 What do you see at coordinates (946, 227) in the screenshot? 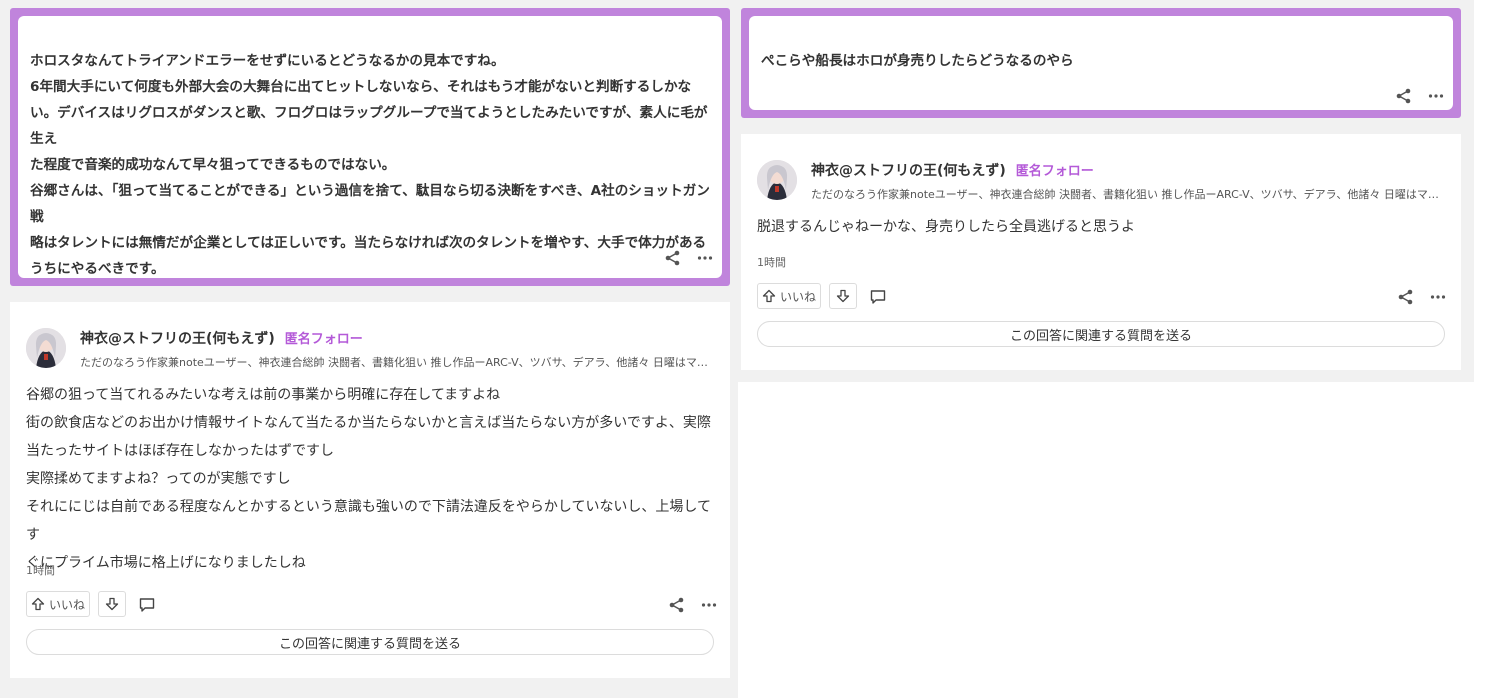
I see `answer-line: 脱退するんじゃねーかな、身売りしたら全員逃げると思うよ` at bounding box center [946, 227].